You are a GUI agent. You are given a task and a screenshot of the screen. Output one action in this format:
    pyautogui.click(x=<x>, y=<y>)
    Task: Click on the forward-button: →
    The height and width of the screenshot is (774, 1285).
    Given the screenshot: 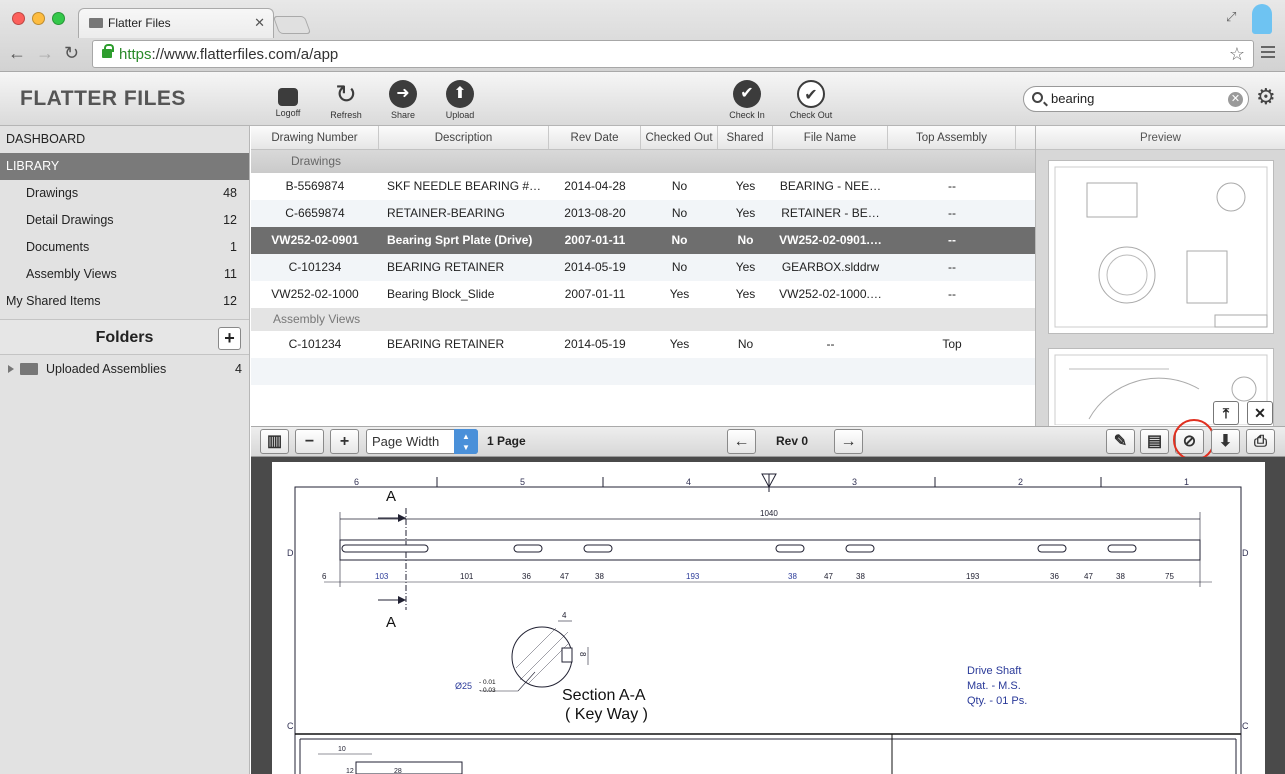 What is the action you would take?
    pyautogui.click(x=45, y=53)
    